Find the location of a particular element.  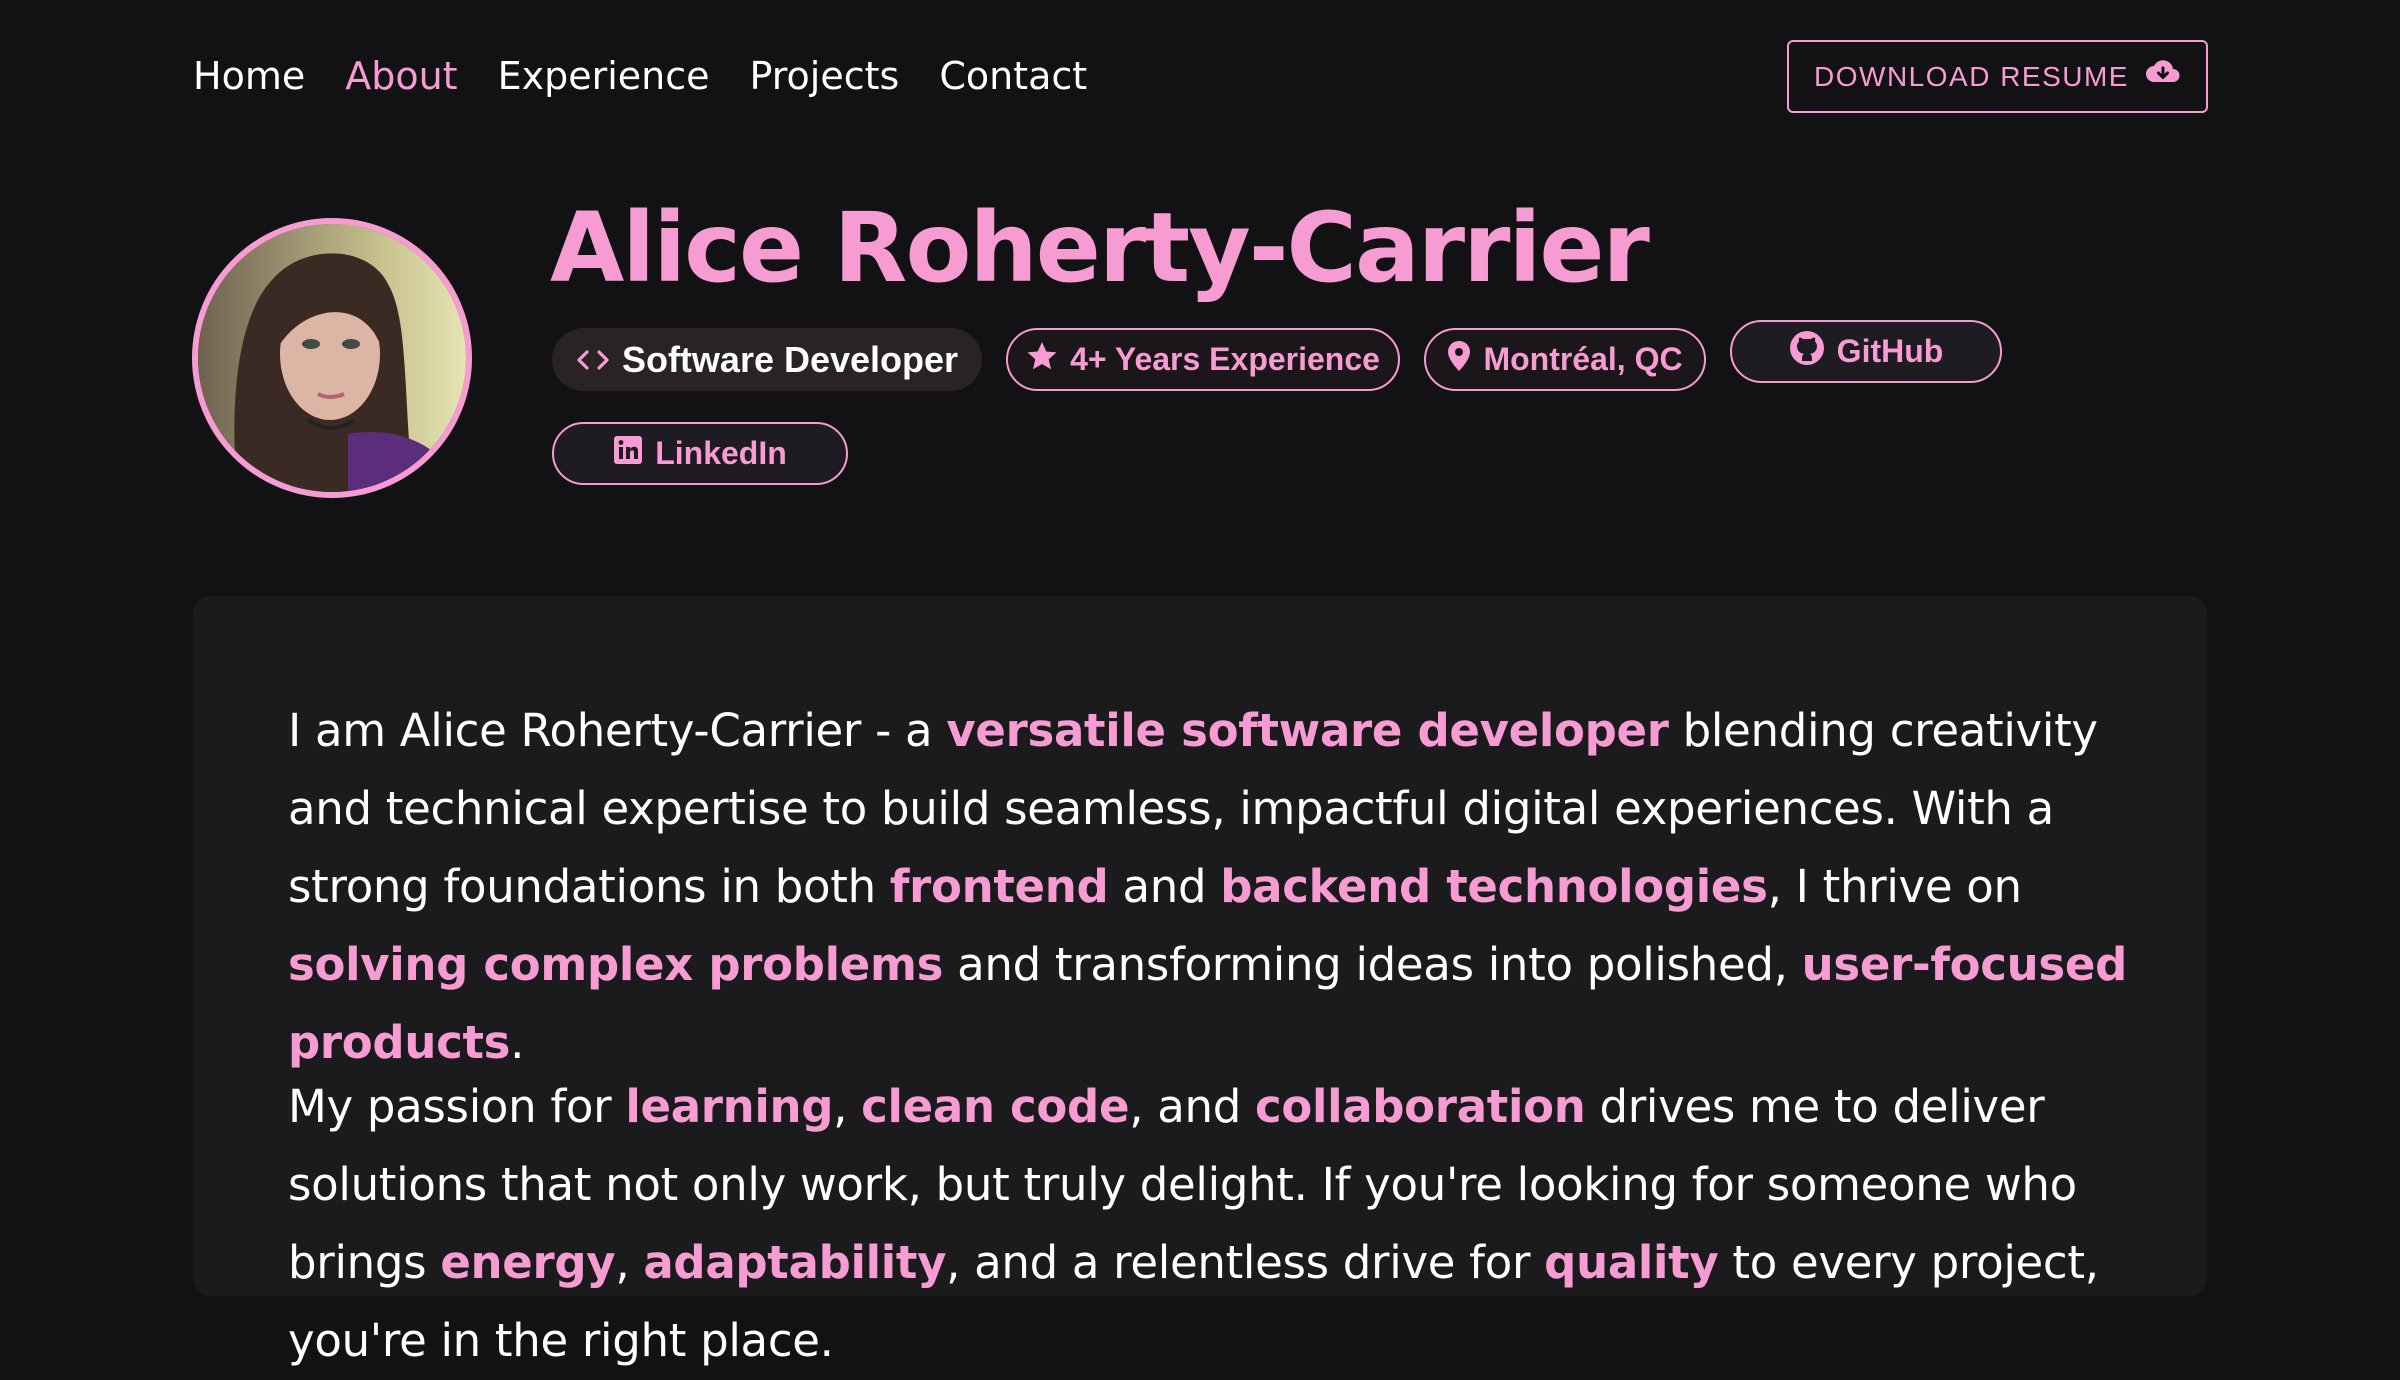

linkedin-button: LinkedIn is located at coordinates (700, 453).